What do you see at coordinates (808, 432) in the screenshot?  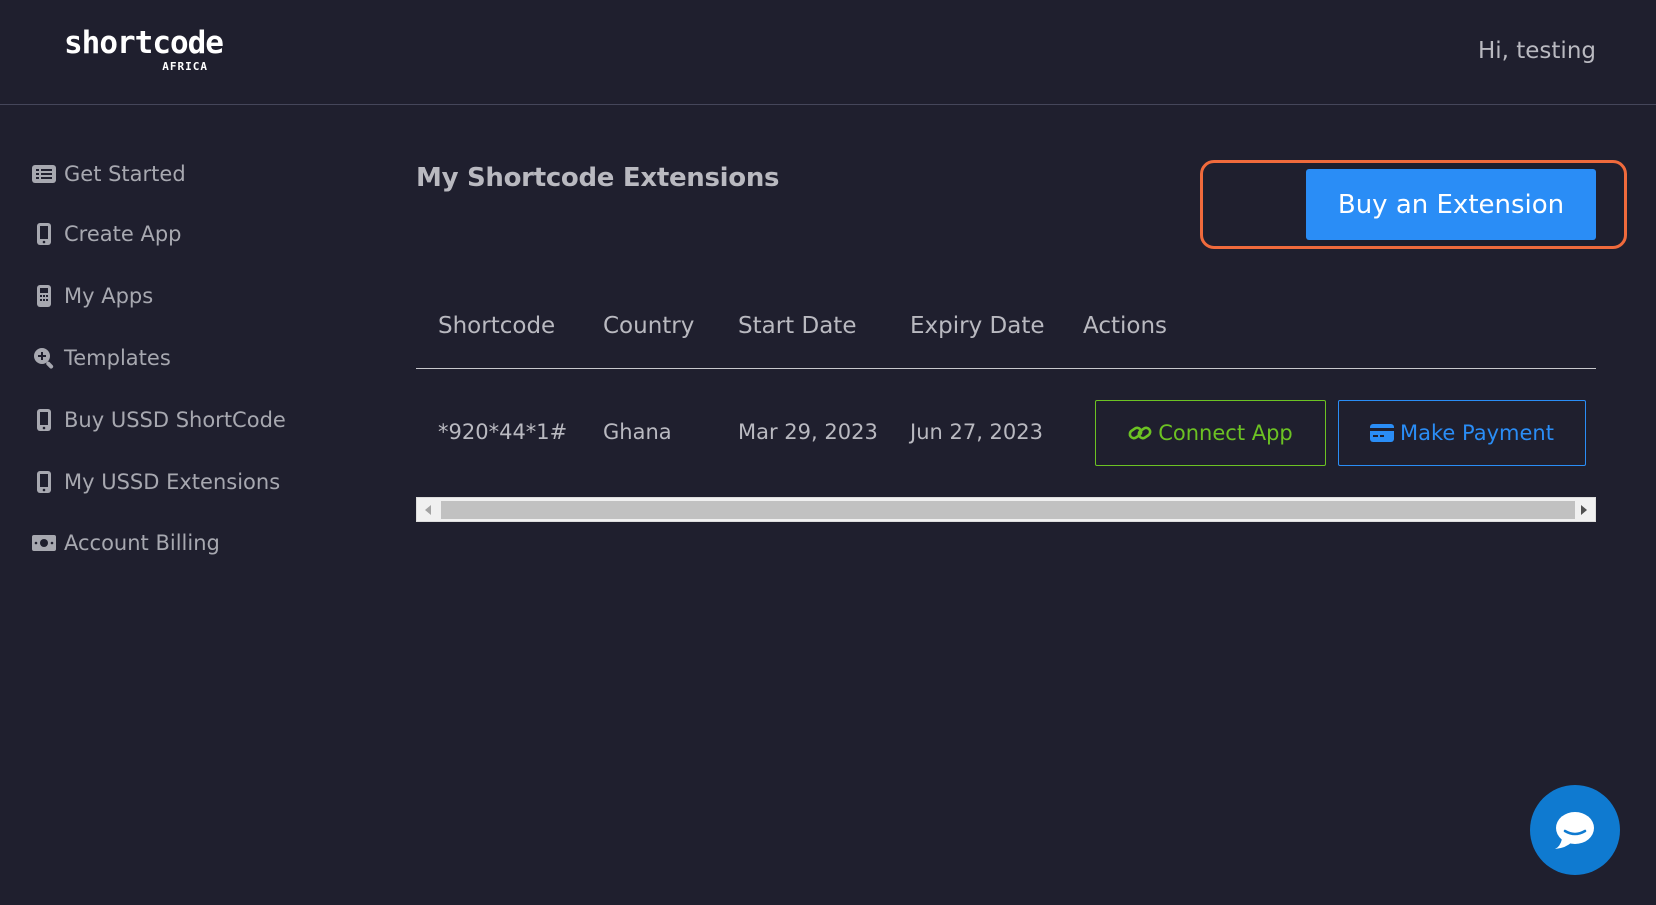 I see `cell-start-date: Mar 29, 2023` at bounding box center [808, 432].